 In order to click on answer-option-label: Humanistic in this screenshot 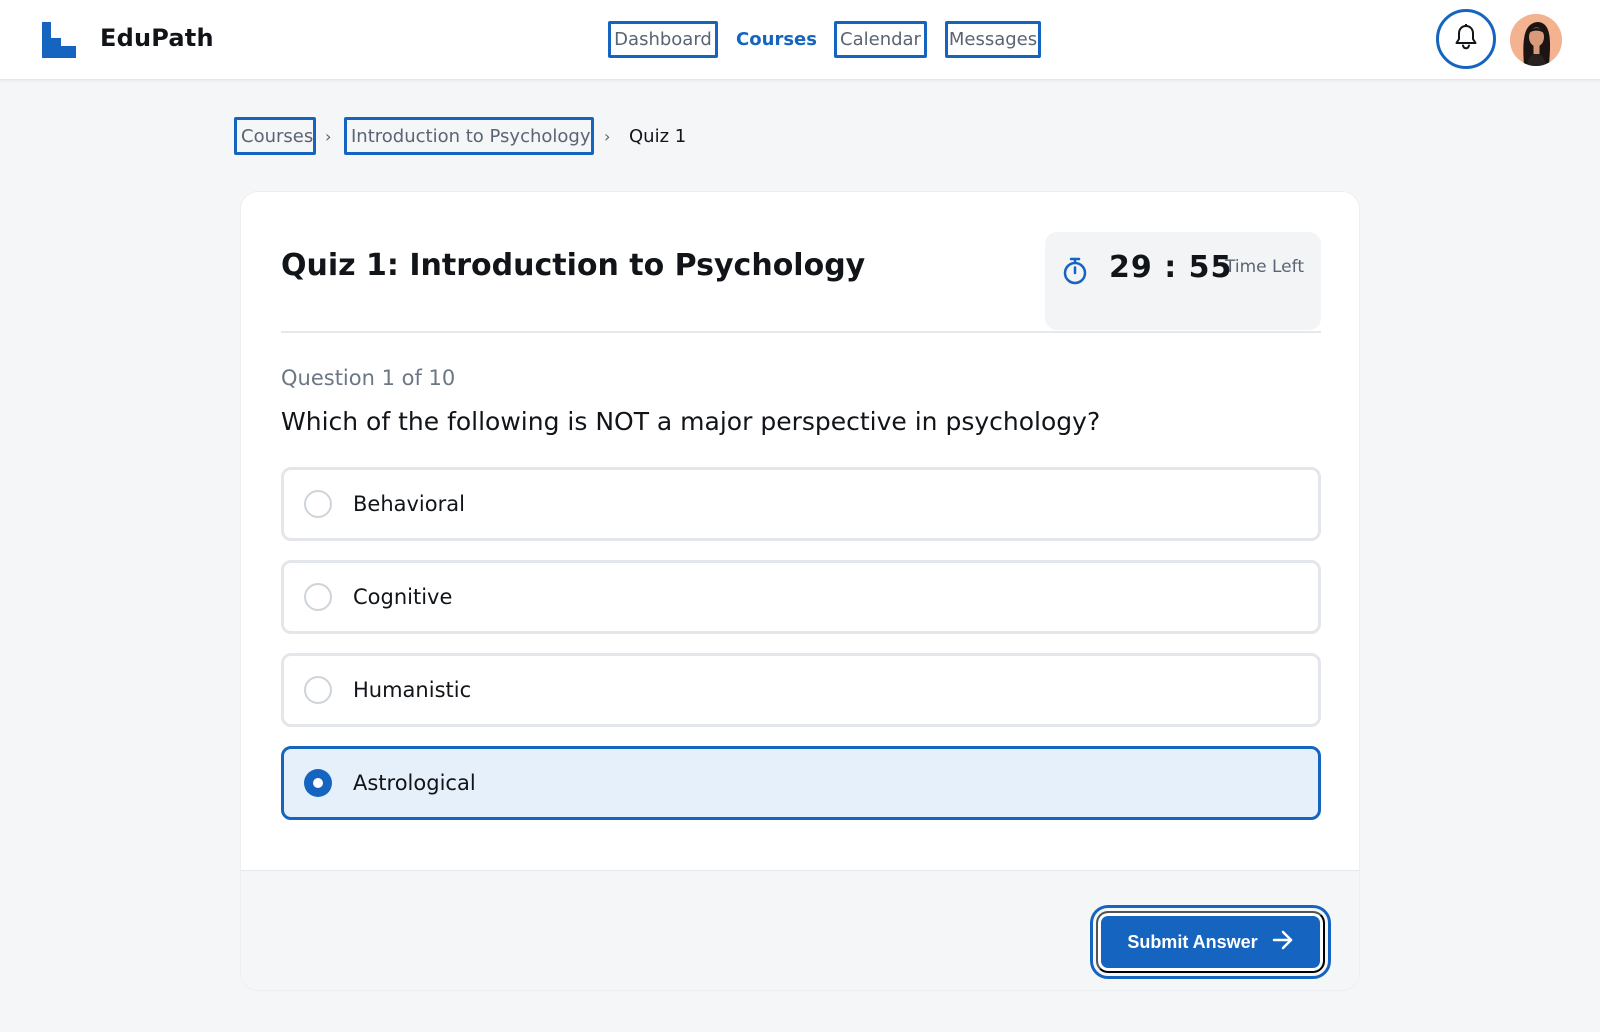, I will do `click(412, 690)`.